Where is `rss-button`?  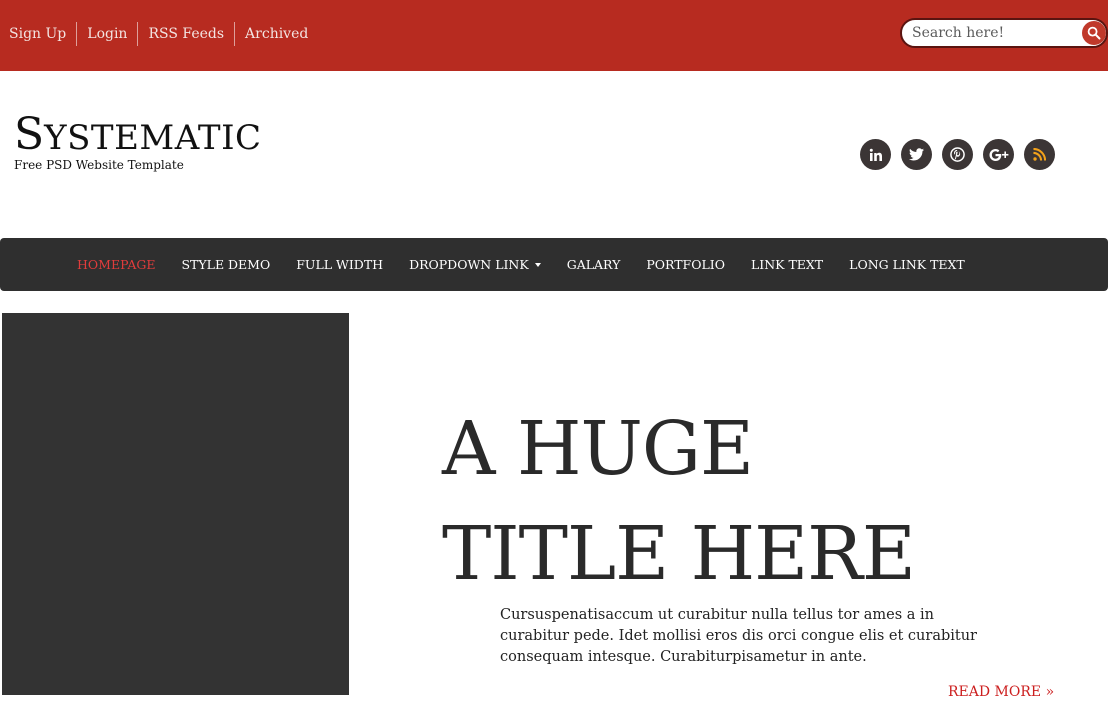 rss-button is located at coordinates (1039, 154).